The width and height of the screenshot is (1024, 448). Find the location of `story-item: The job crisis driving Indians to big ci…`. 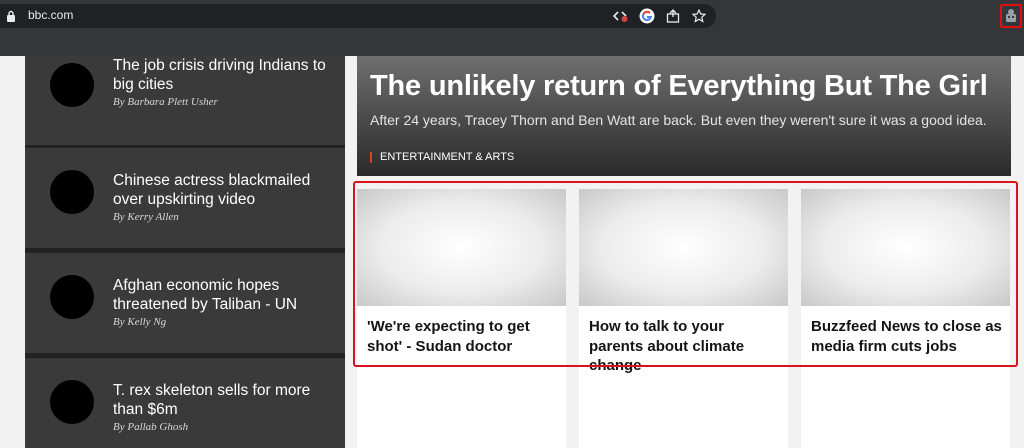

story-item: The job crisis driving Indians to big ci… is located at coordinates (185, 100).